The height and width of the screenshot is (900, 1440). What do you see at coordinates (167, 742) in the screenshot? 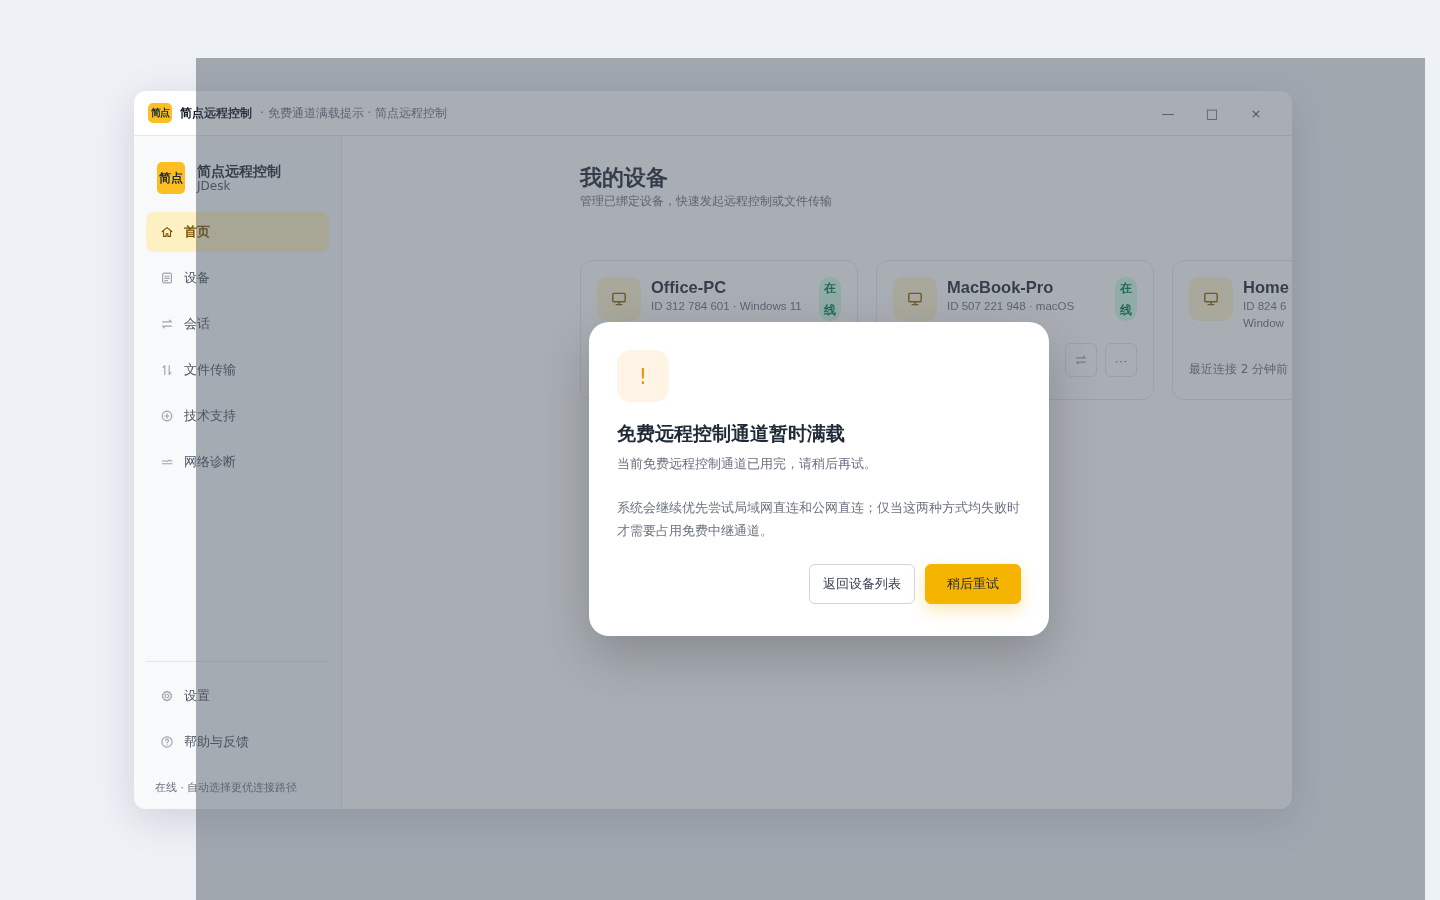
I see `help-icon` at bounding box center [167, 742].